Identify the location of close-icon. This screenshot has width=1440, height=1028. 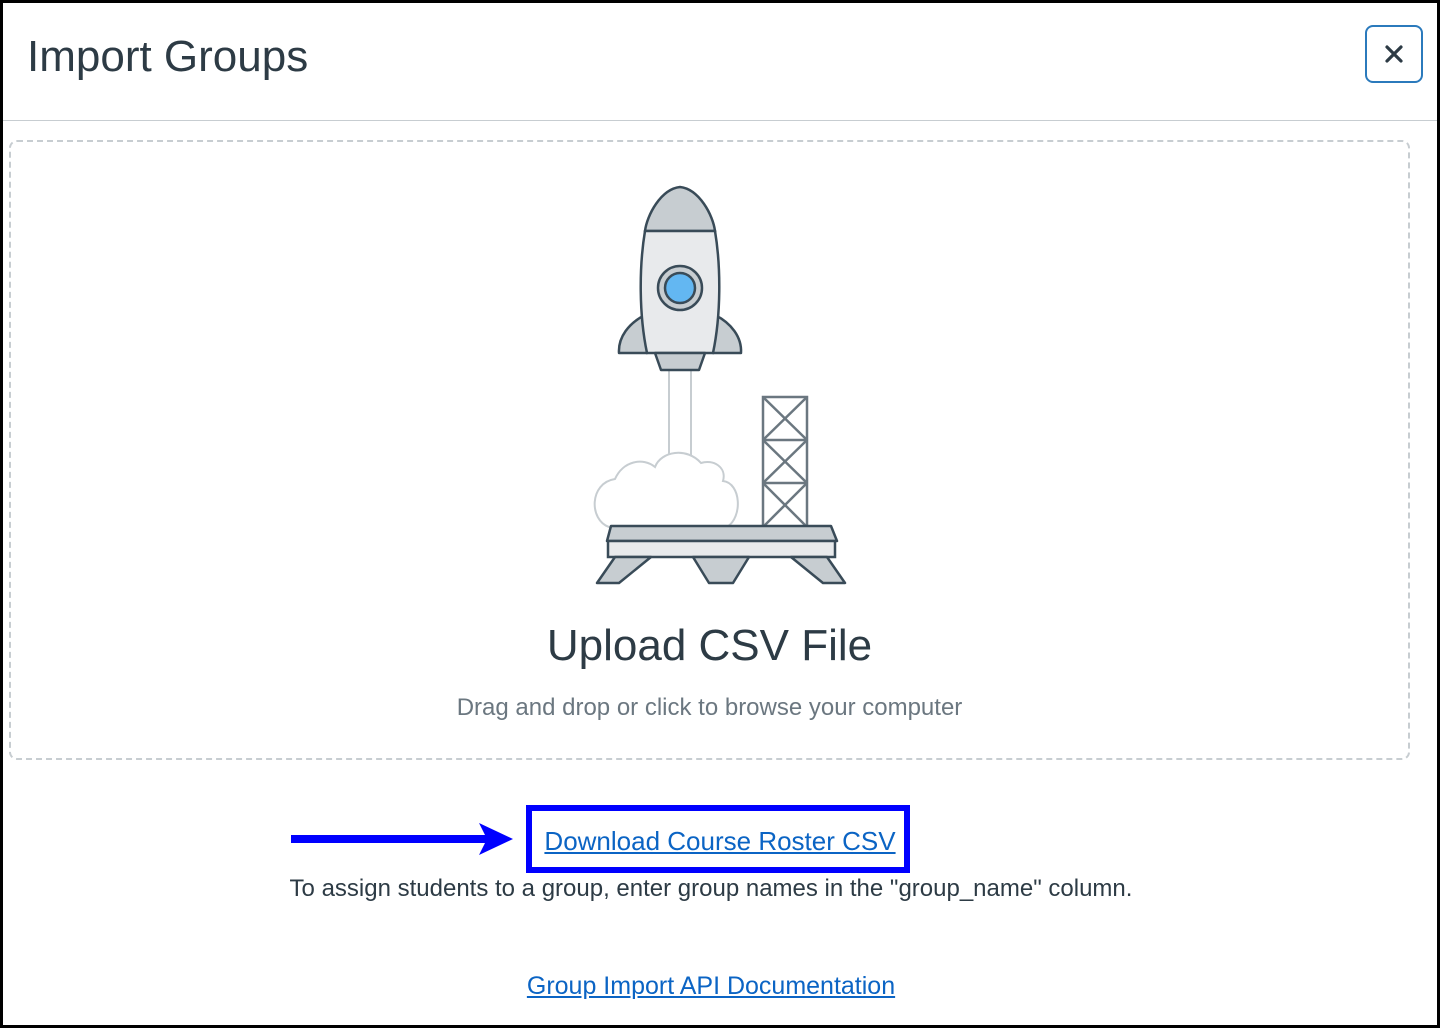
(1394, 54).